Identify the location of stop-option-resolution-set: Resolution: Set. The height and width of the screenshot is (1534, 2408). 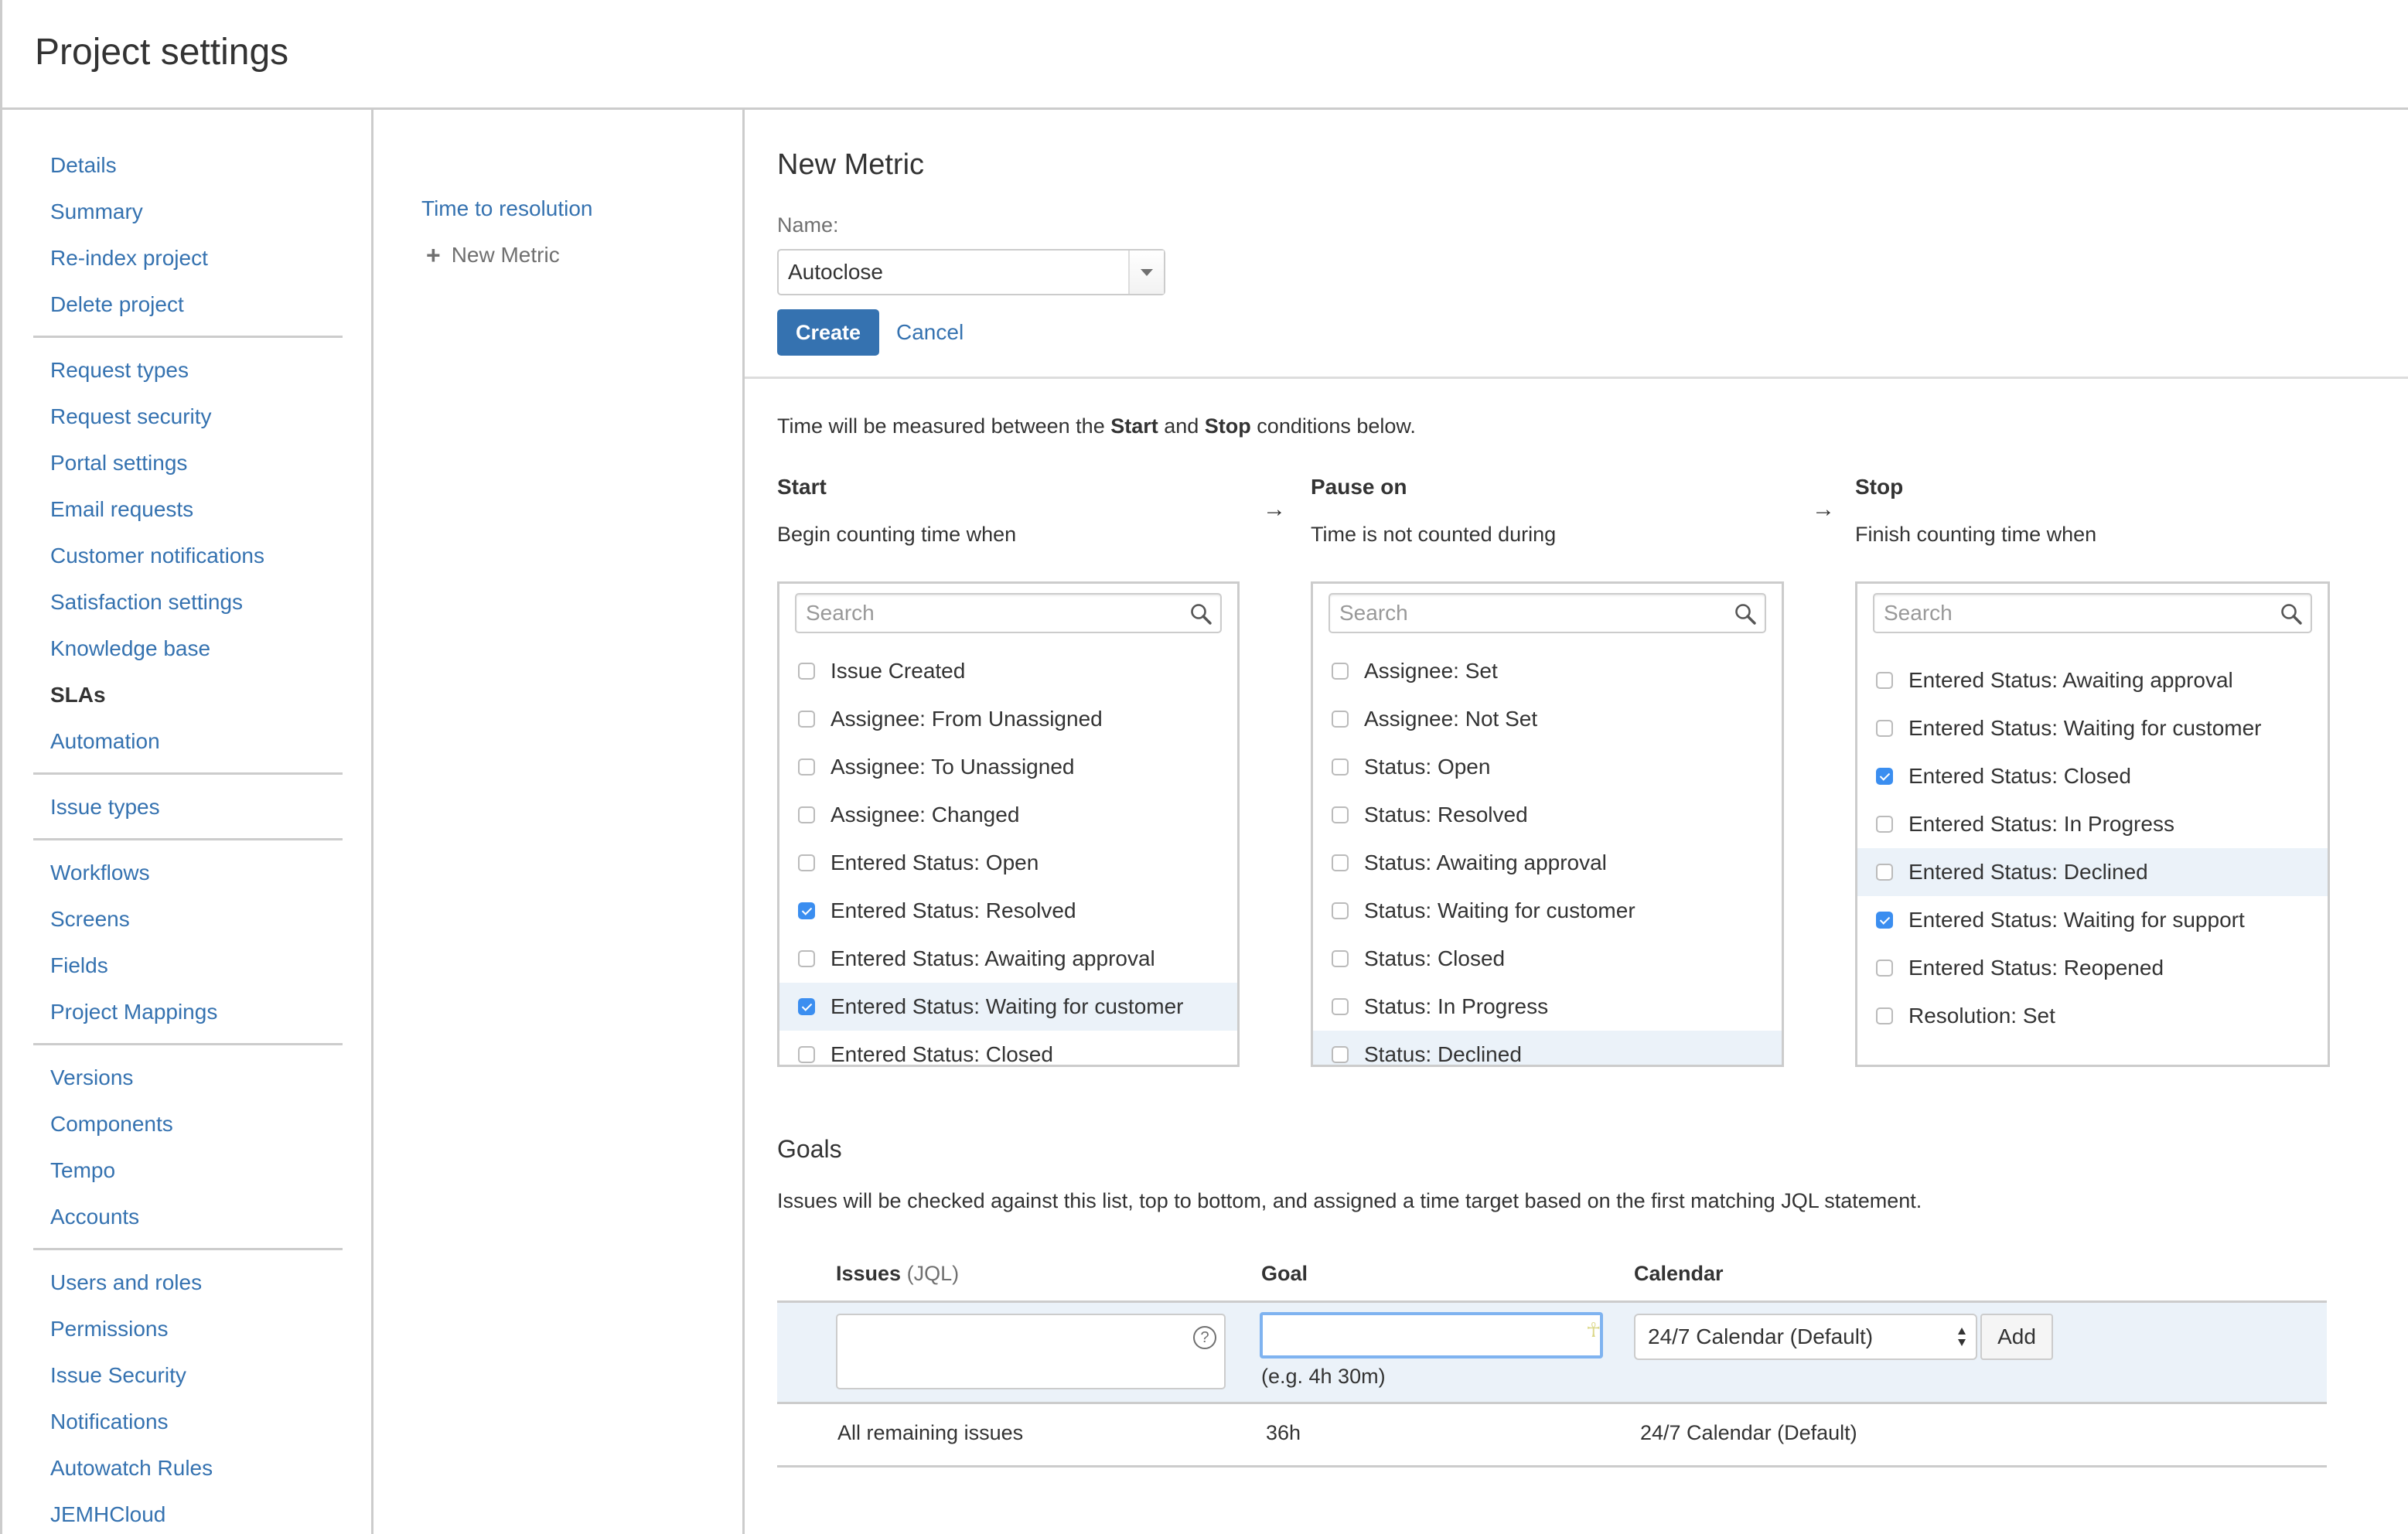
(2092, 1016).